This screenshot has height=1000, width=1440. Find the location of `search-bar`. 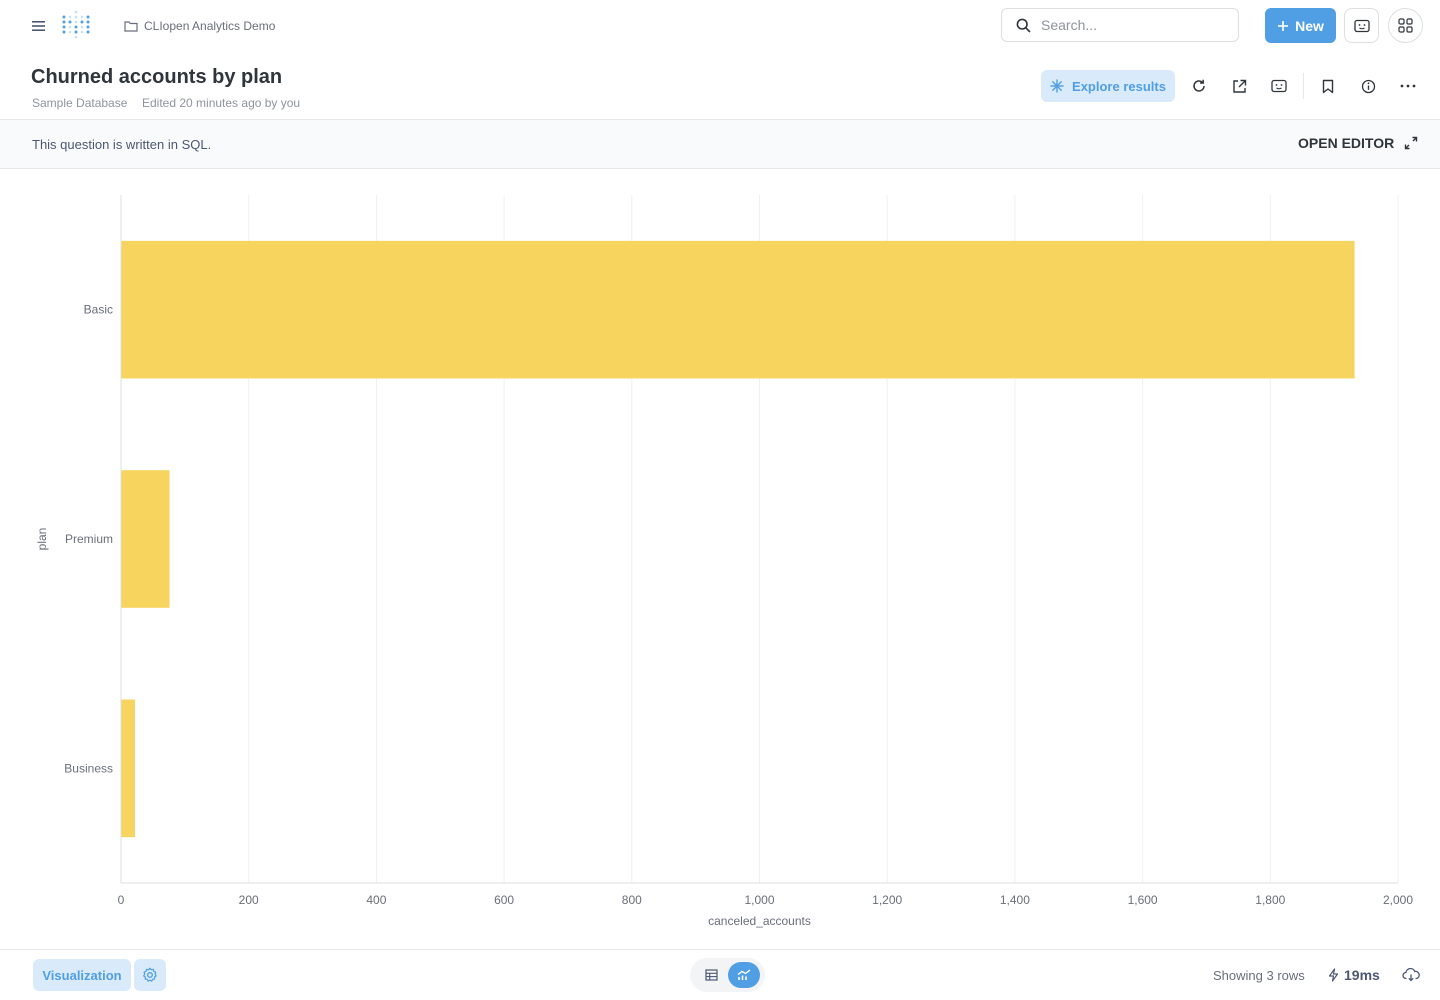

search-bar is located at coordinates (1120, 25).